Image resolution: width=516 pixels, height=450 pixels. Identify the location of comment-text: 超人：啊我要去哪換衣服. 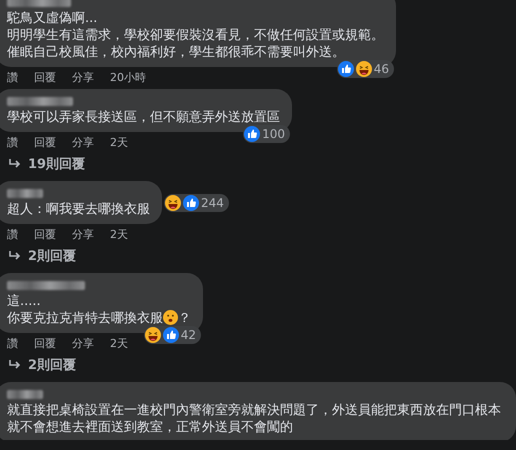
(78, 209).